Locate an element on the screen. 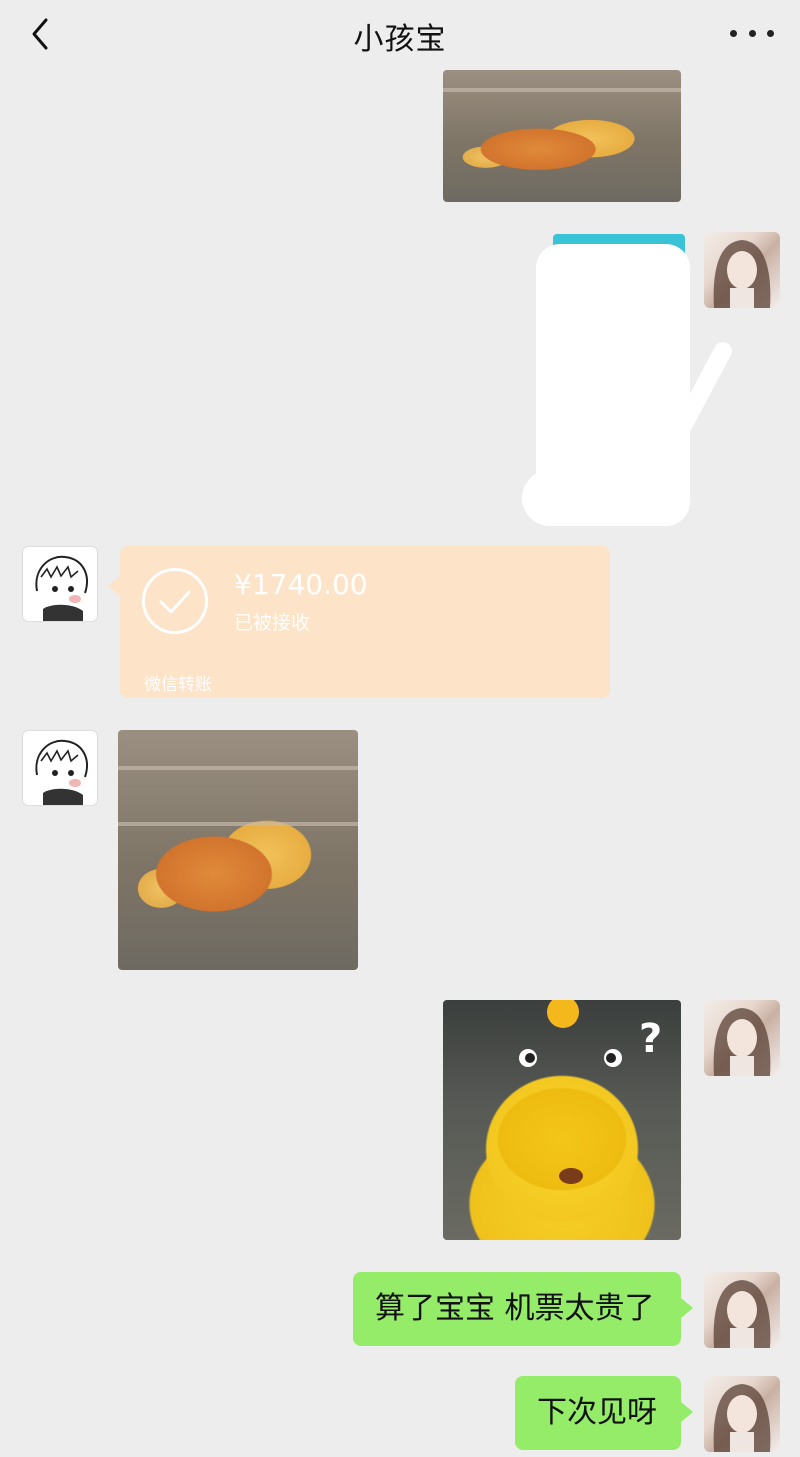  transfer-status: 已被接收 is located at coordinates (272, 623).